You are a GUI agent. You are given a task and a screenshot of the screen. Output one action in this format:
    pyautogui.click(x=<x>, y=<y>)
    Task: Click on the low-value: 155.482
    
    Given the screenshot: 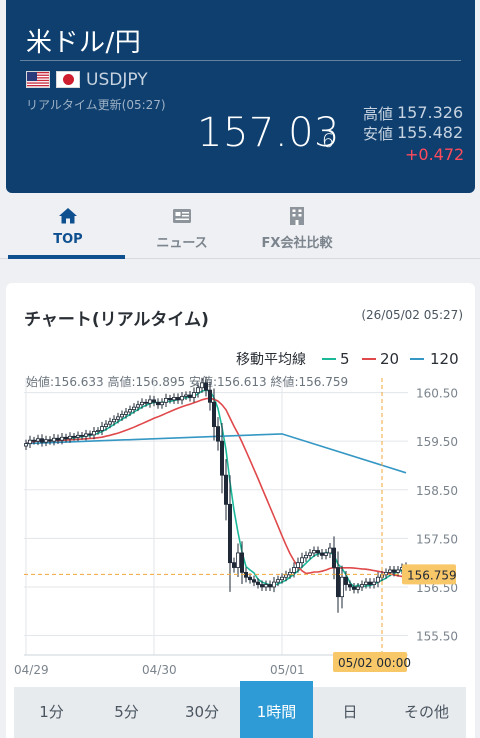 What is the action you would take?
    pyautogui.click(x=430, y=132)
    